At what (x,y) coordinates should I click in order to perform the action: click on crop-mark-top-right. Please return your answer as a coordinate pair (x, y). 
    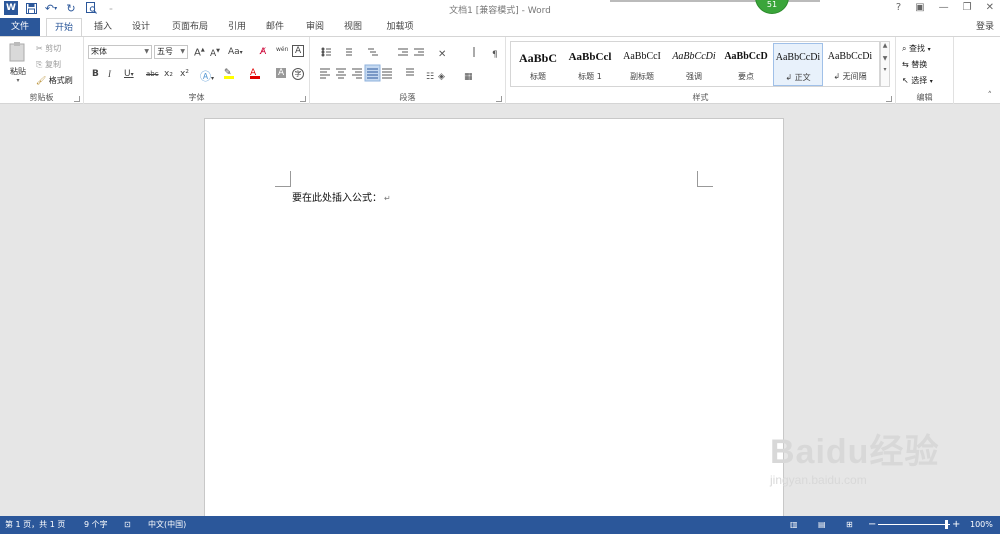
    Looking at the image, I should click on (705, 179).